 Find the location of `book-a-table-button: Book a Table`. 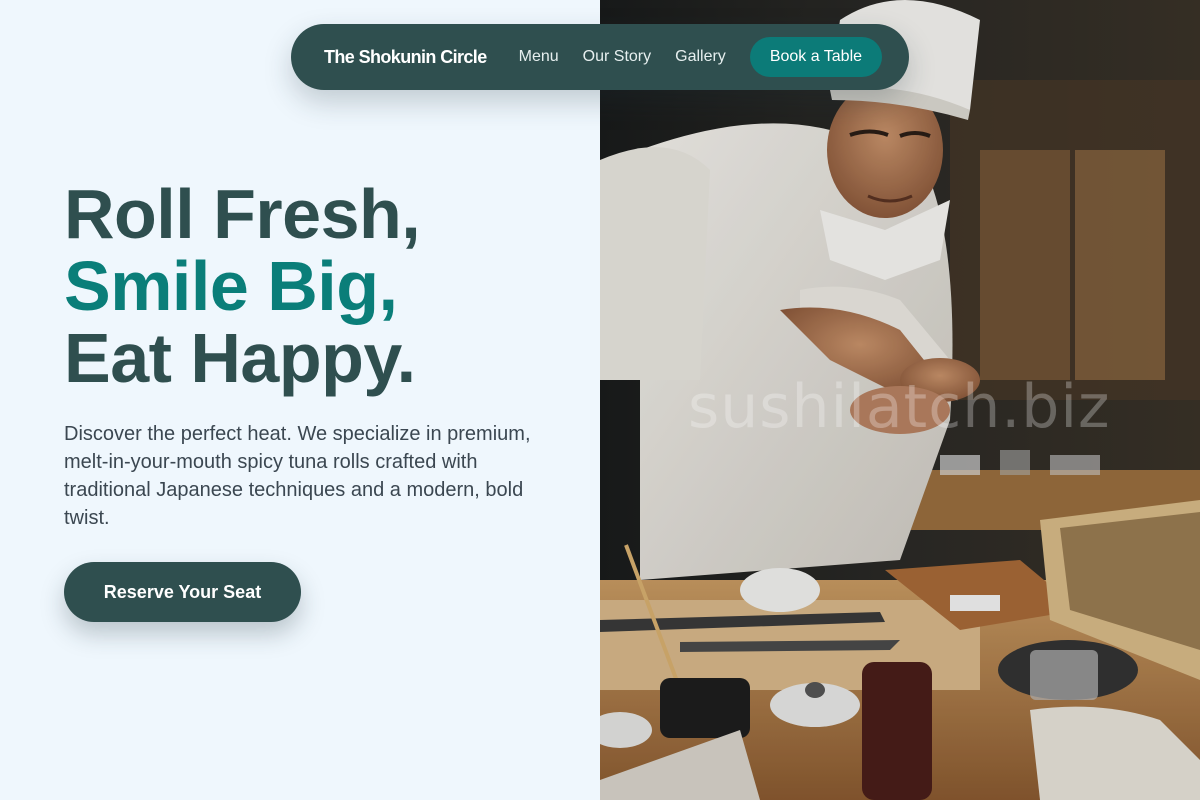

book-a-table-button: Book a Table is located at coordinates (816, 57).